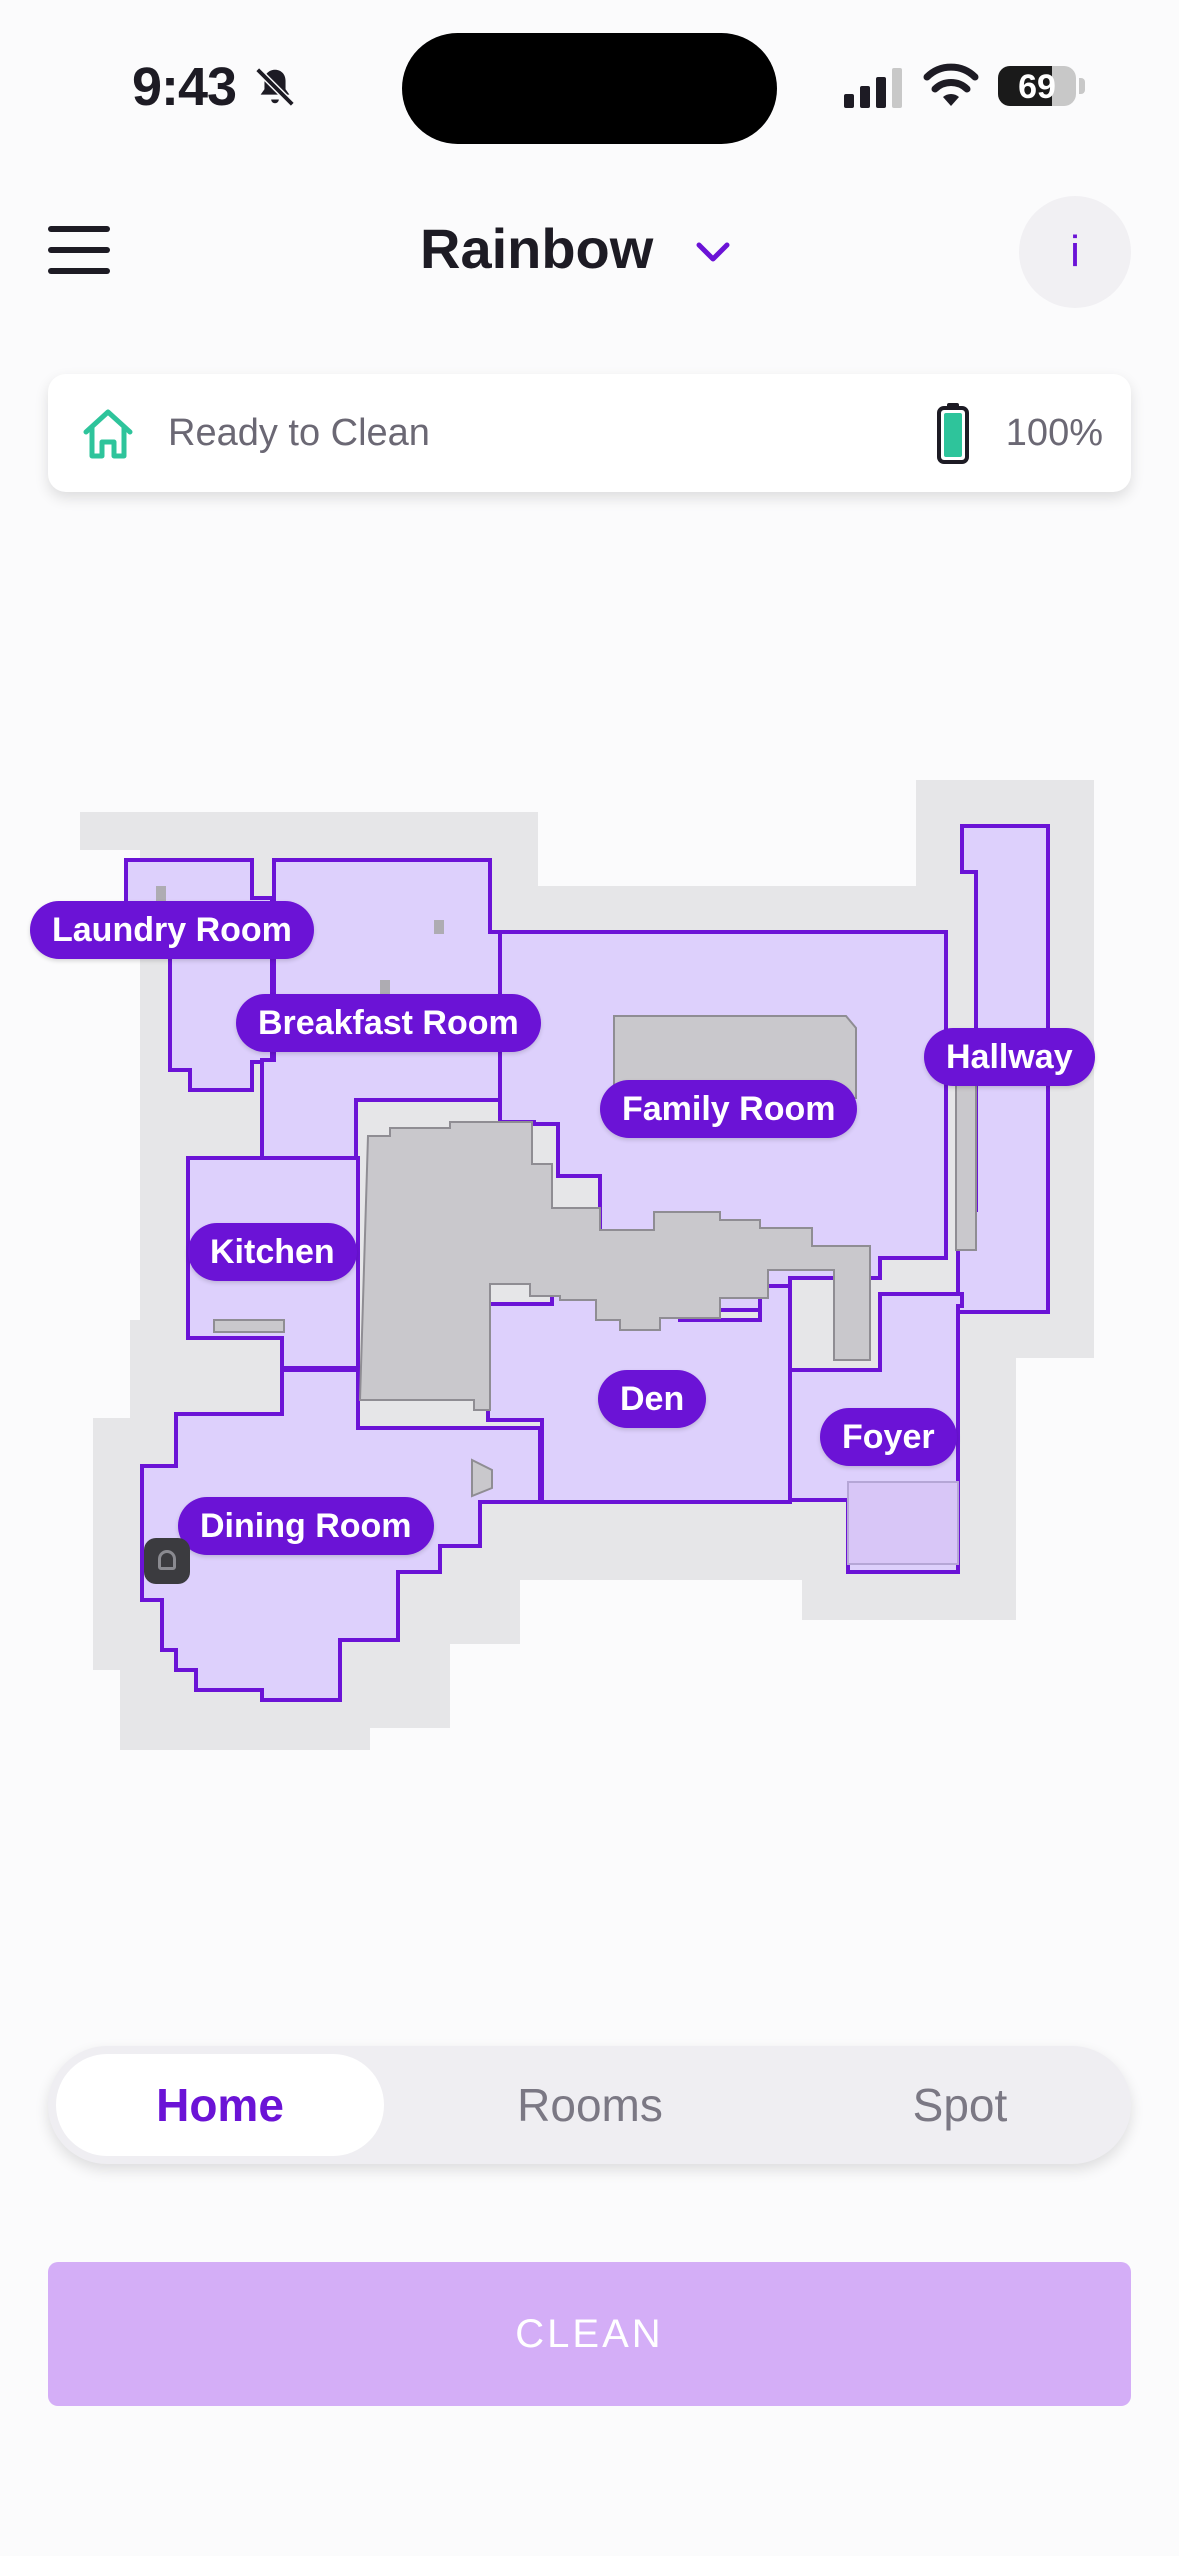  What do you see at coordinates (299, 433) in the screenshot?
I see `robot-status-text: Ready to Clean` at bounding box center [299, 433].